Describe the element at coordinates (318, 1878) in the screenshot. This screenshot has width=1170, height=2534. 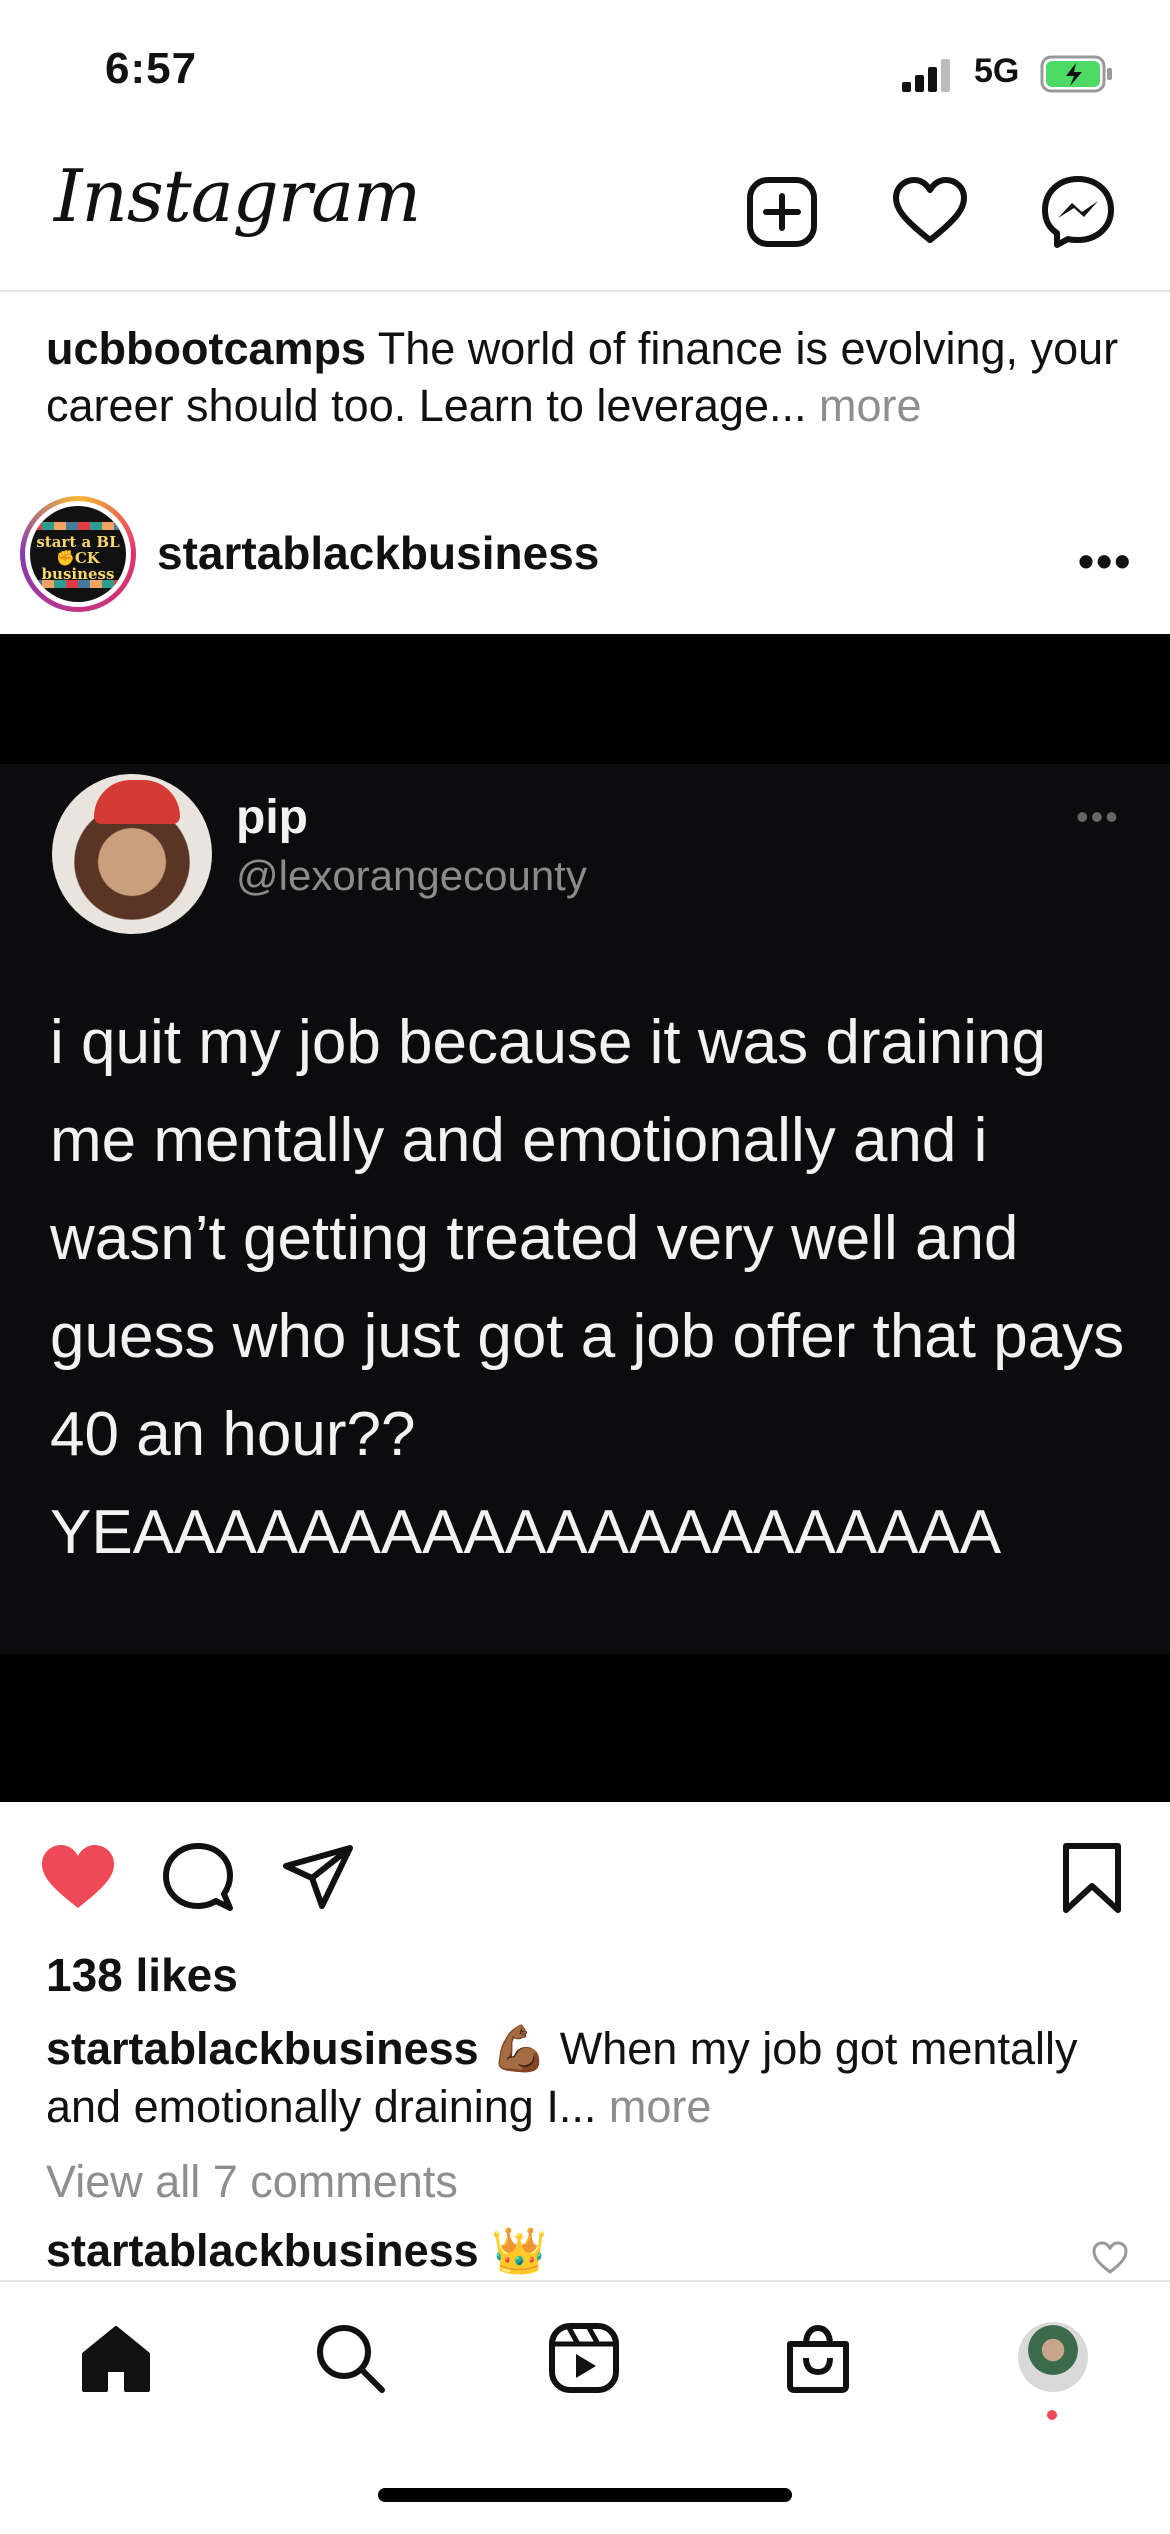
I see `share-icon` at that location.